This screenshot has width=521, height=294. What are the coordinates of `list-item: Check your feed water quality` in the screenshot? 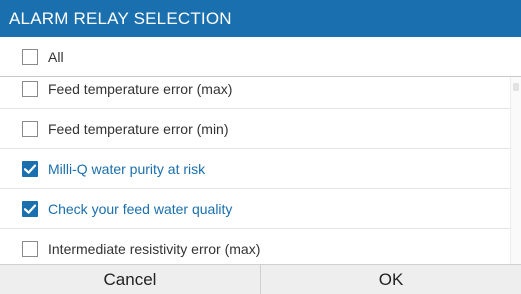 It's located at (255, 209).